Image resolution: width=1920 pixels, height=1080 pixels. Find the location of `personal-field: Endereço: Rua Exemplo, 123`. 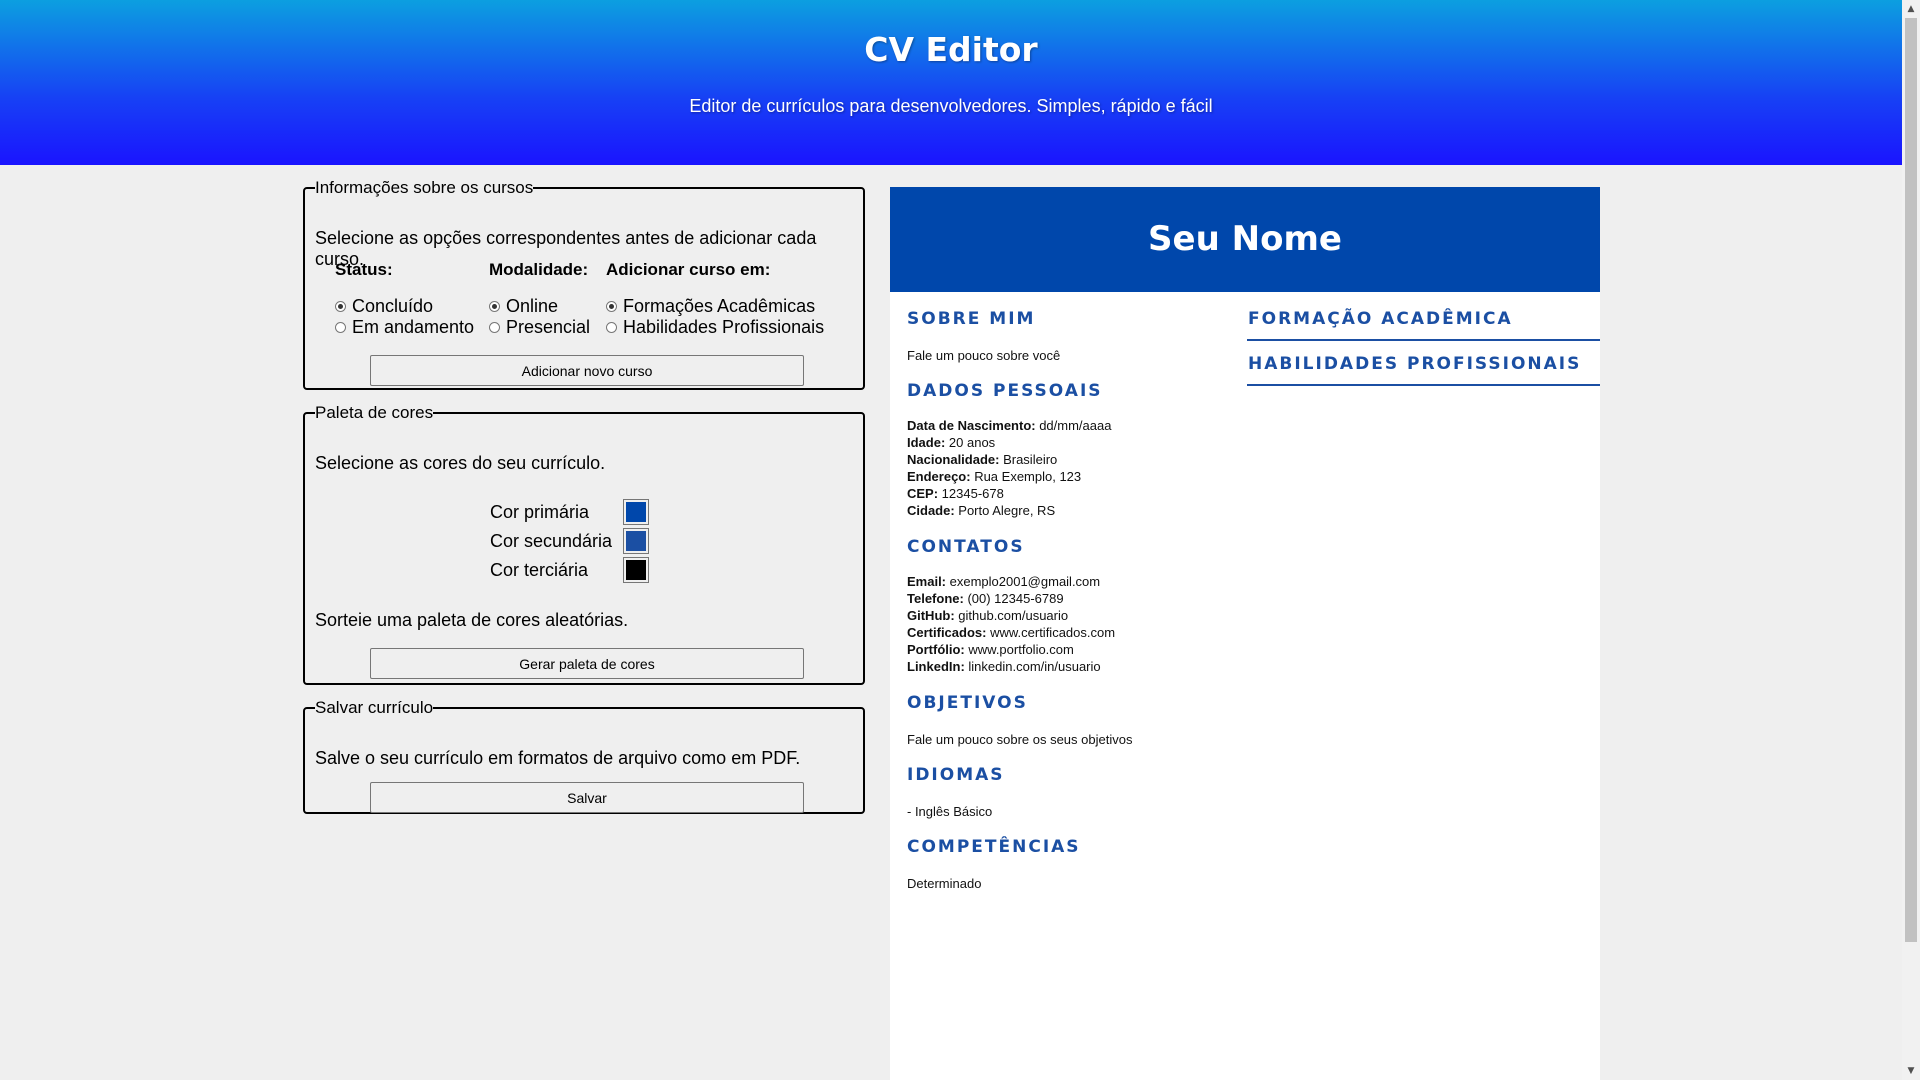

personal-field: Endereço: Rua Exemplo, 123 is located at coordinates (994, 476).